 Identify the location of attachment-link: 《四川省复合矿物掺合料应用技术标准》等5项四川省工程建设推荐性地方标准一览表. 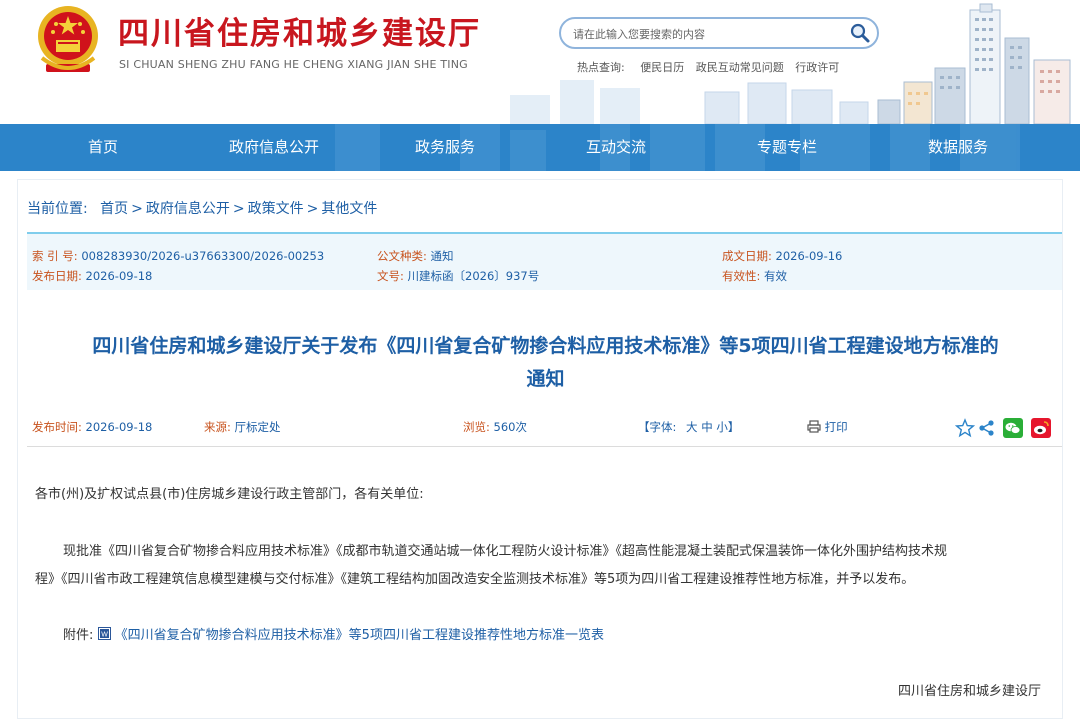
(359, 635).